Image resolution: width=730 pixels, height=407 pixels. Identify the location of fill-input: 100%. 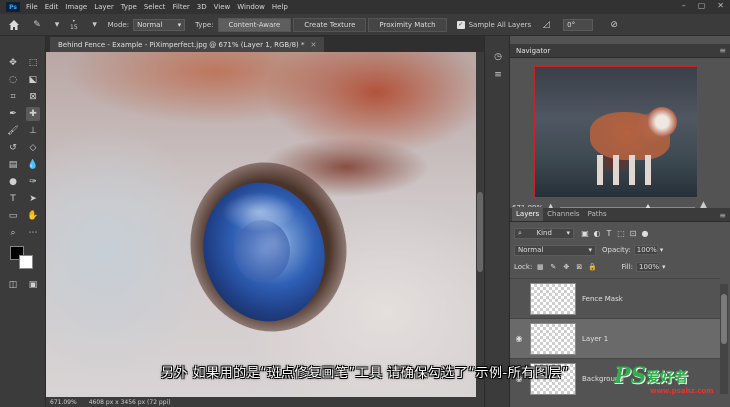
(648, 267).